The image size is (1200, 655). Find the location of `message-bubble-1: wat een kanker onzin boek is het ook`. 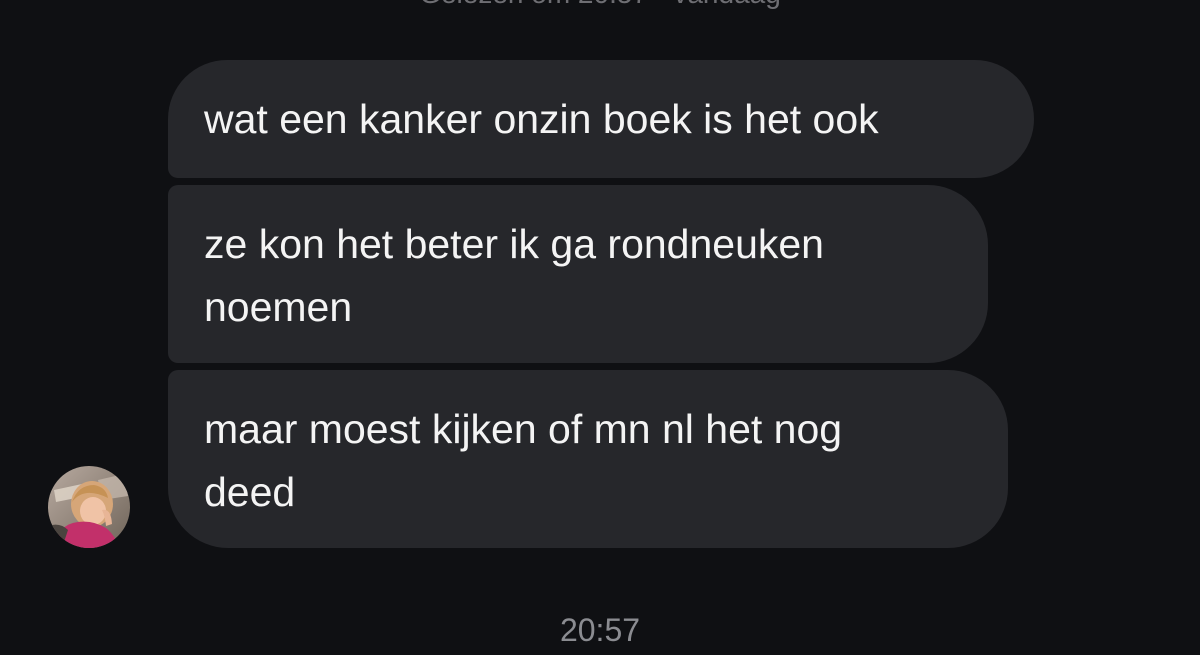

message-bubble-1: wat een kanker onzin boek is het ook is located at coordinates (601, 119).